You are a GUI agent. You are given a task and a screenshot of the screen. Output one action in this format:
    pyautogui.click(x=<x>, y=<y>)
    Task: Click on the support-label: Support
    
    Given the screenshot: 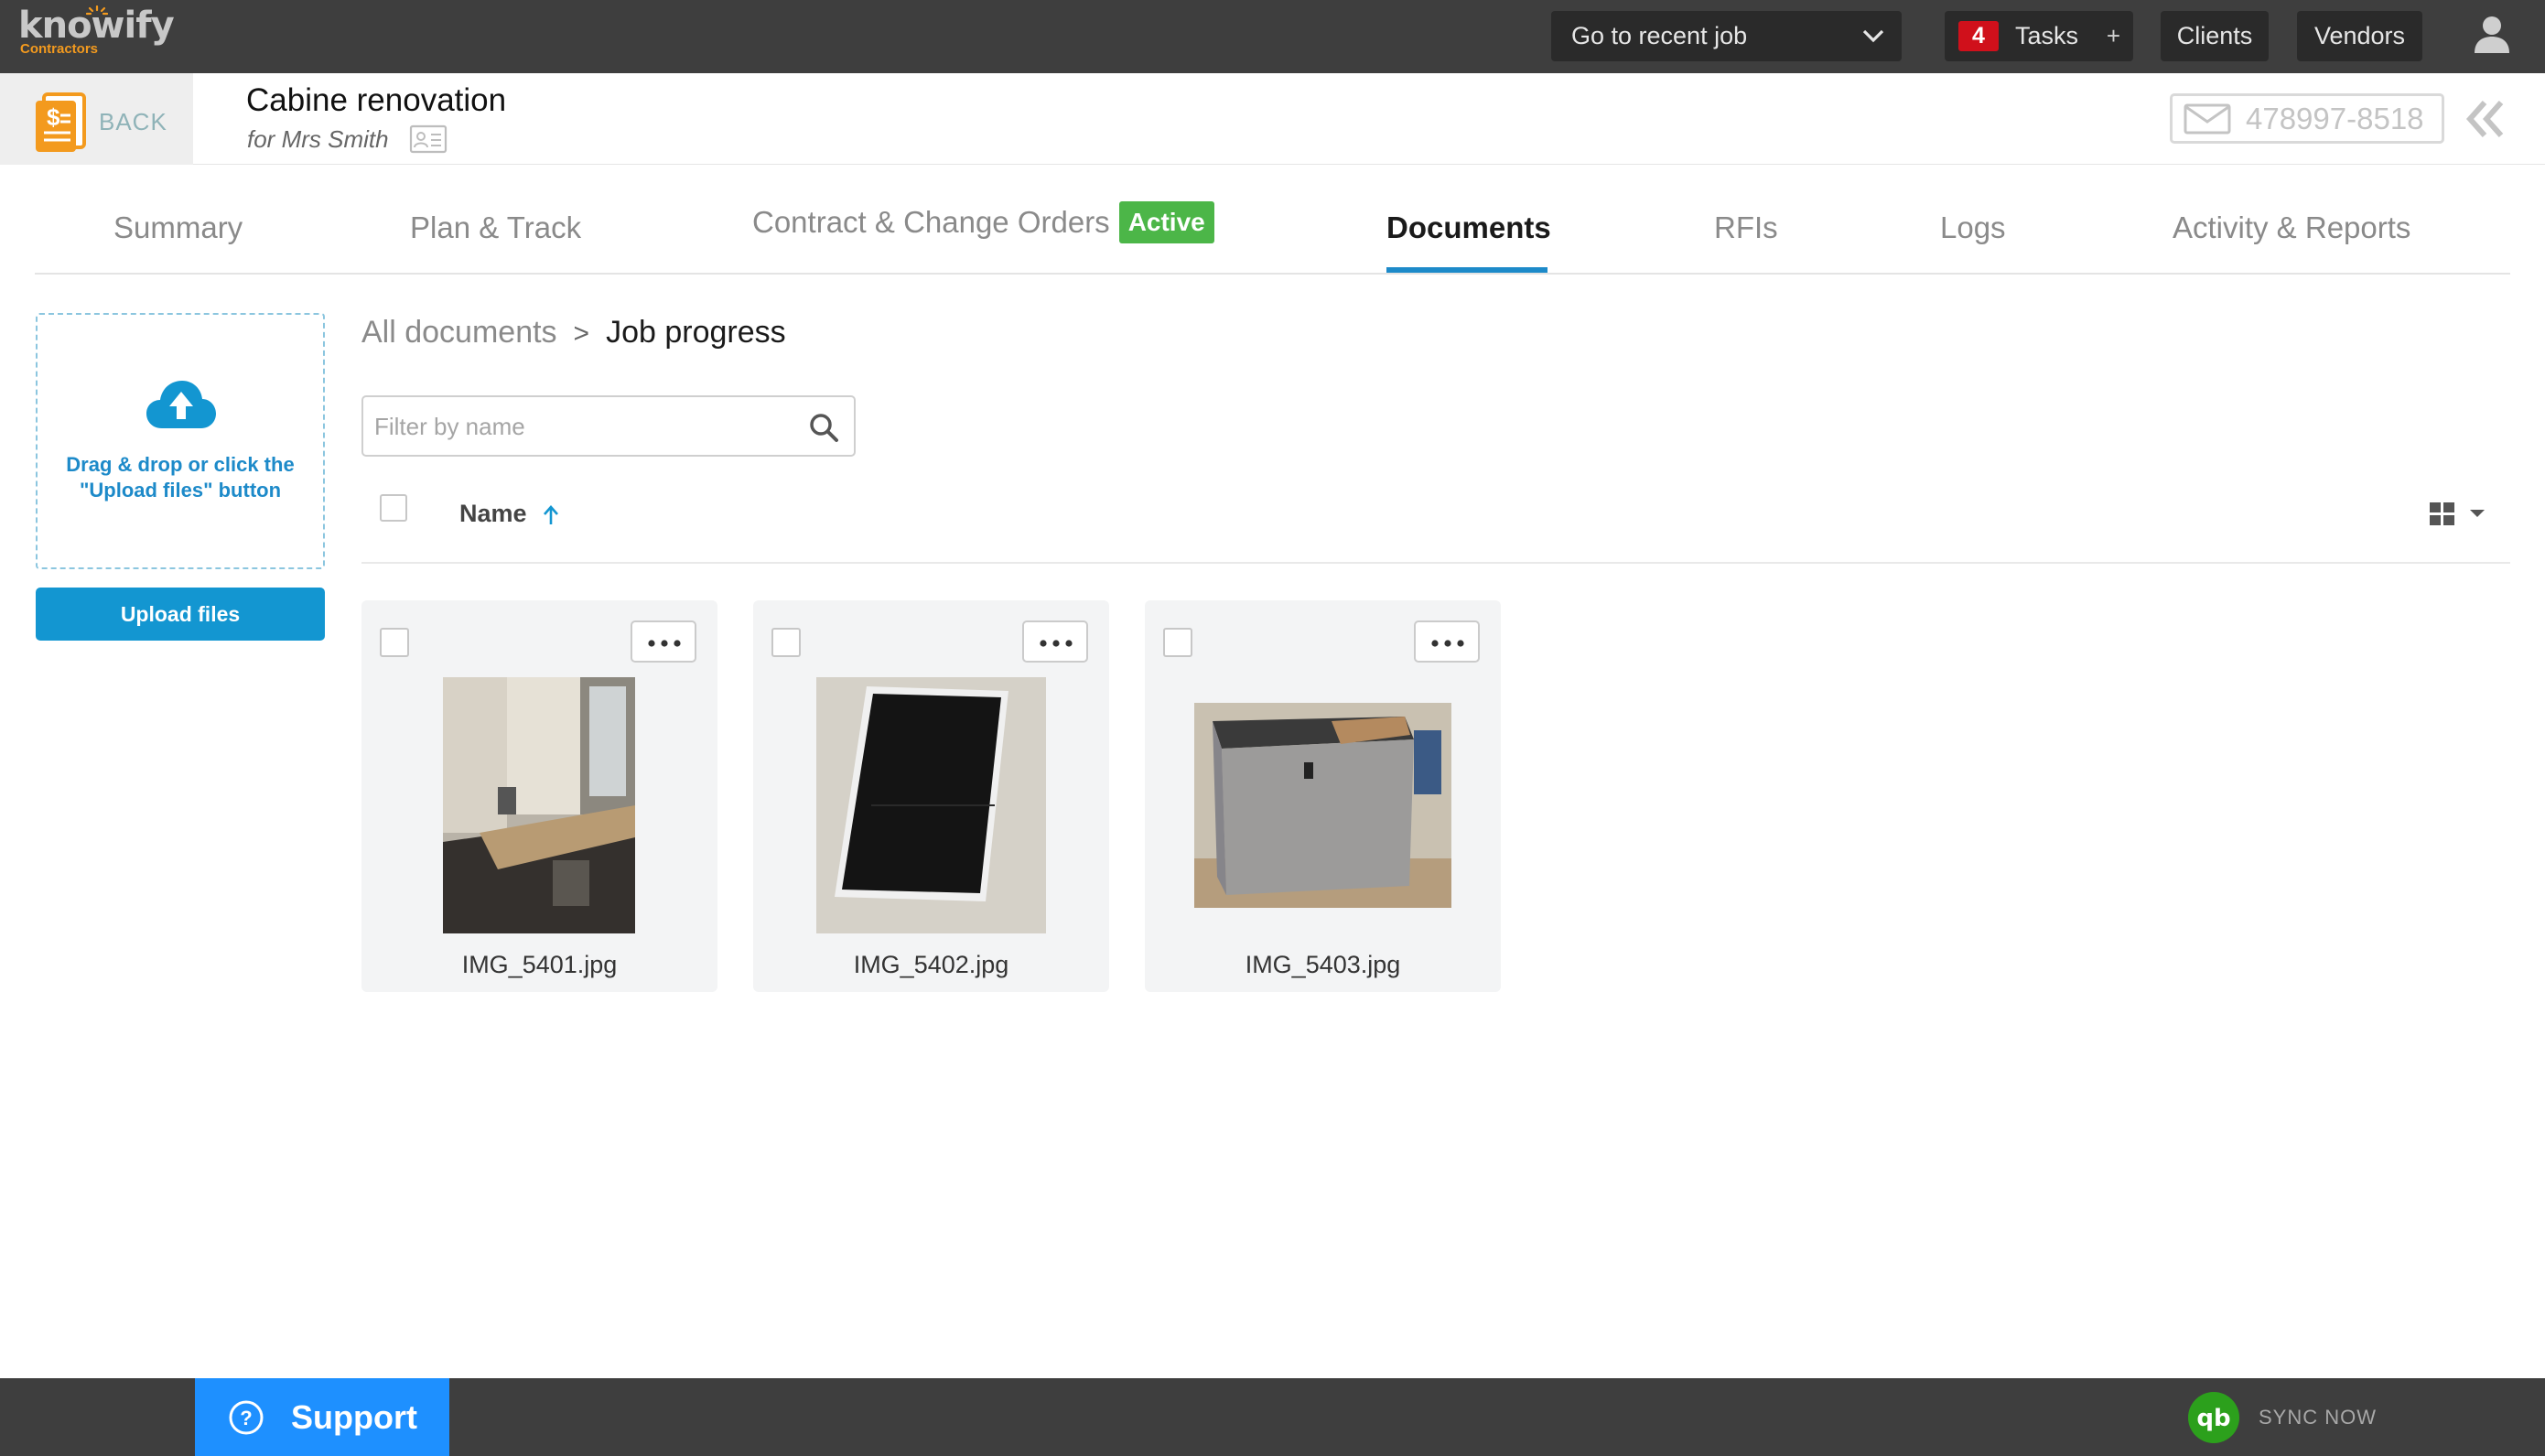 What is the action you would take?
    pyautogui.click(x=354, y=1417)
    